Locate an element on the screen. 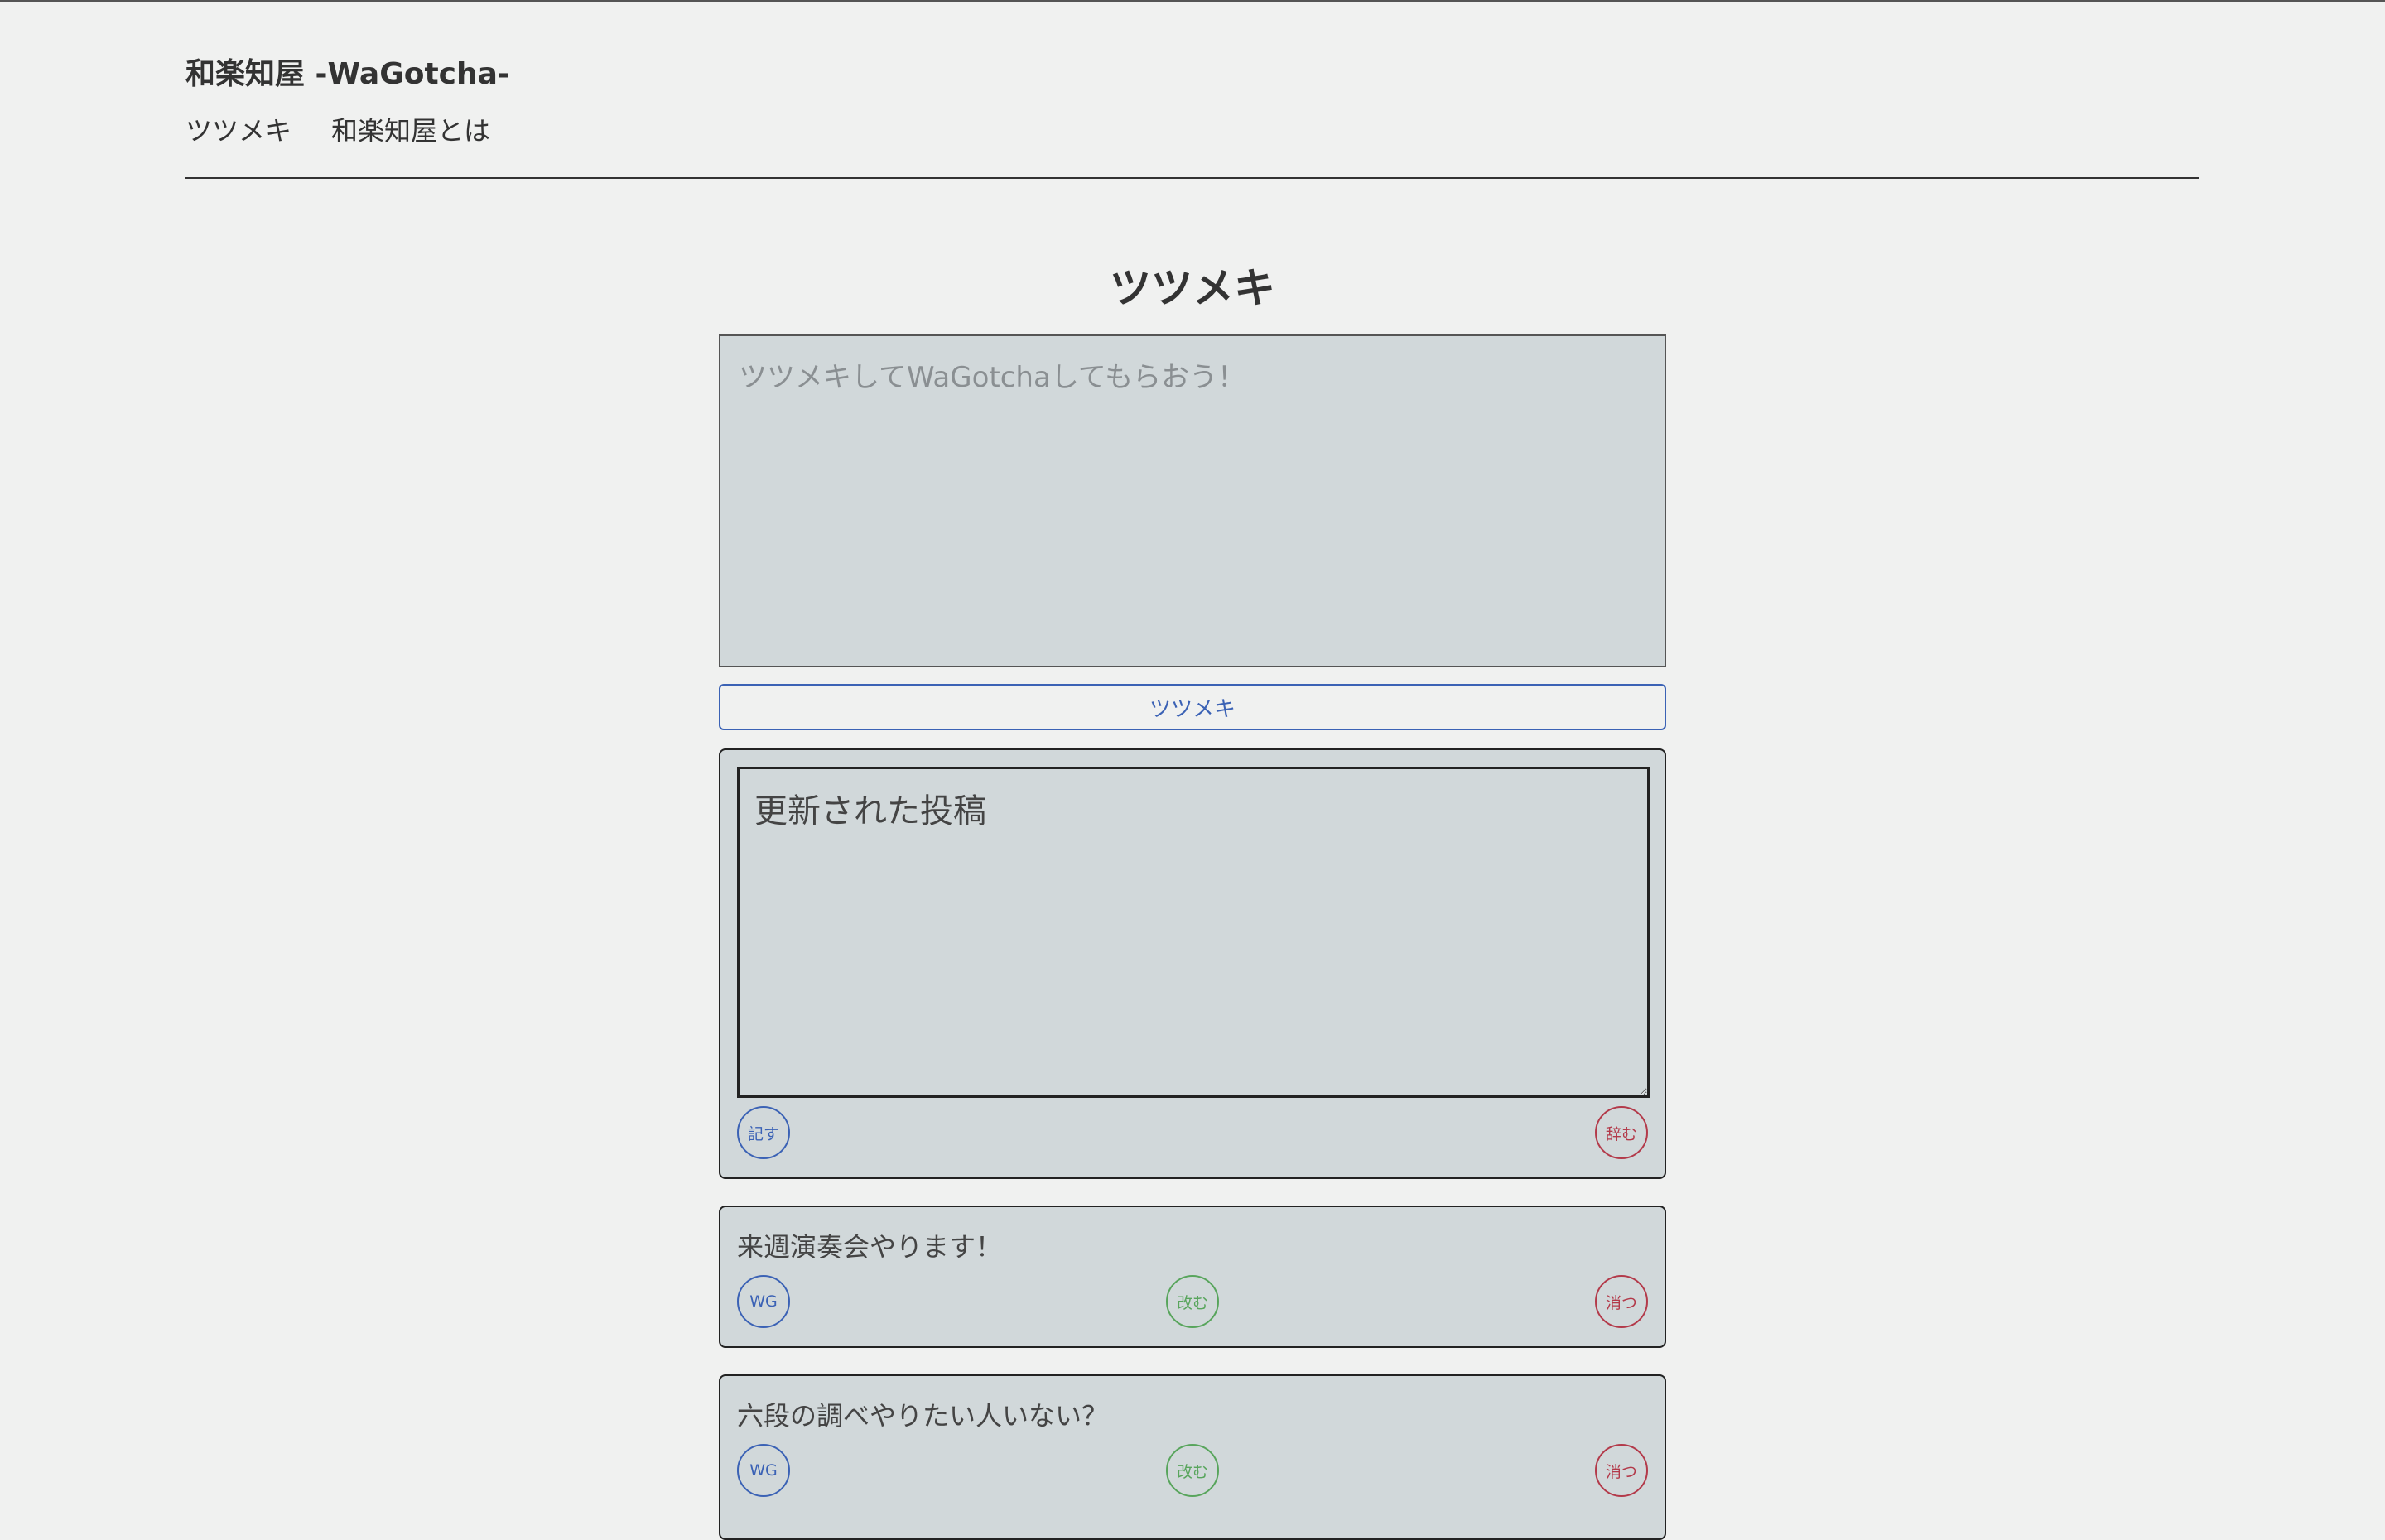  submit-button: ツツメキ is located at coordinates (1192, 707).